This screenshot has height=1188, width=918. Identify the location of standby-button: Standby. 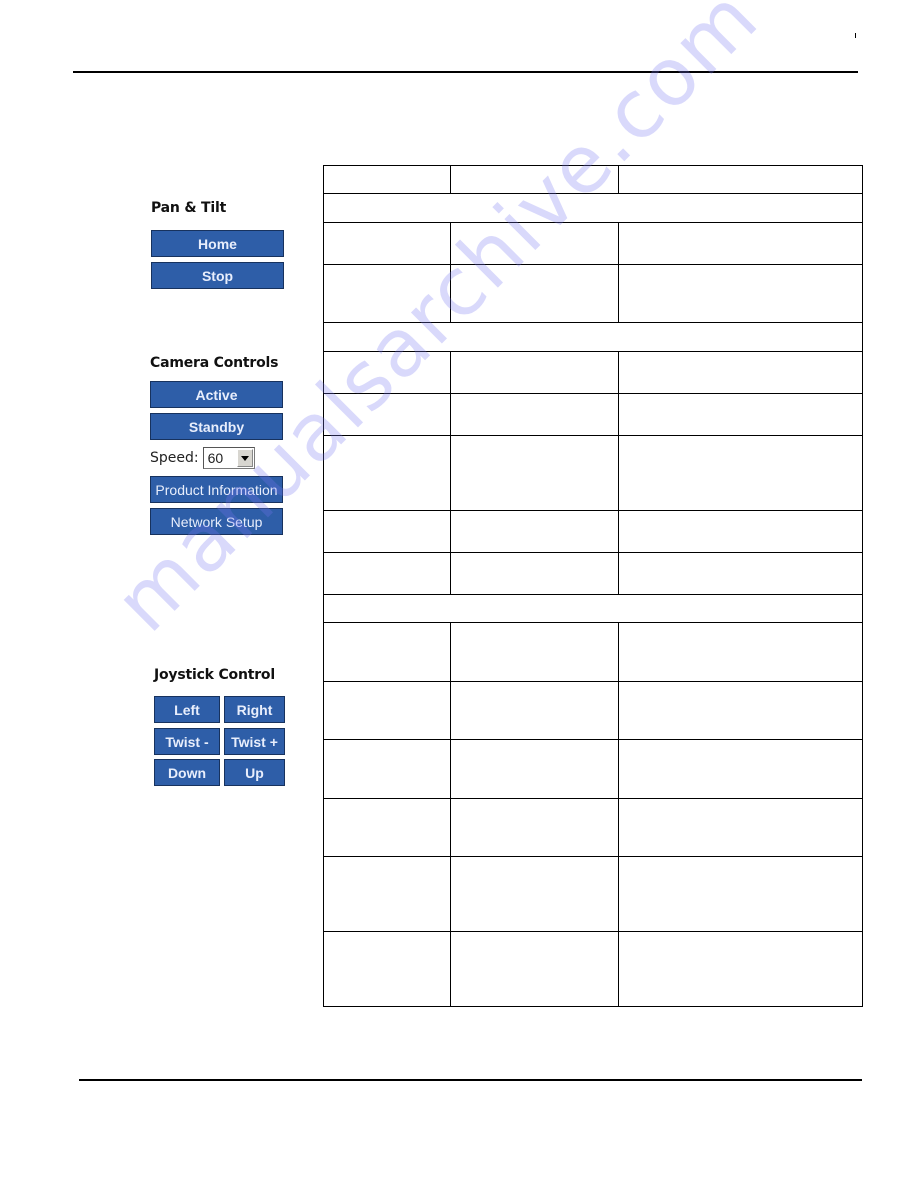
(216, 426).